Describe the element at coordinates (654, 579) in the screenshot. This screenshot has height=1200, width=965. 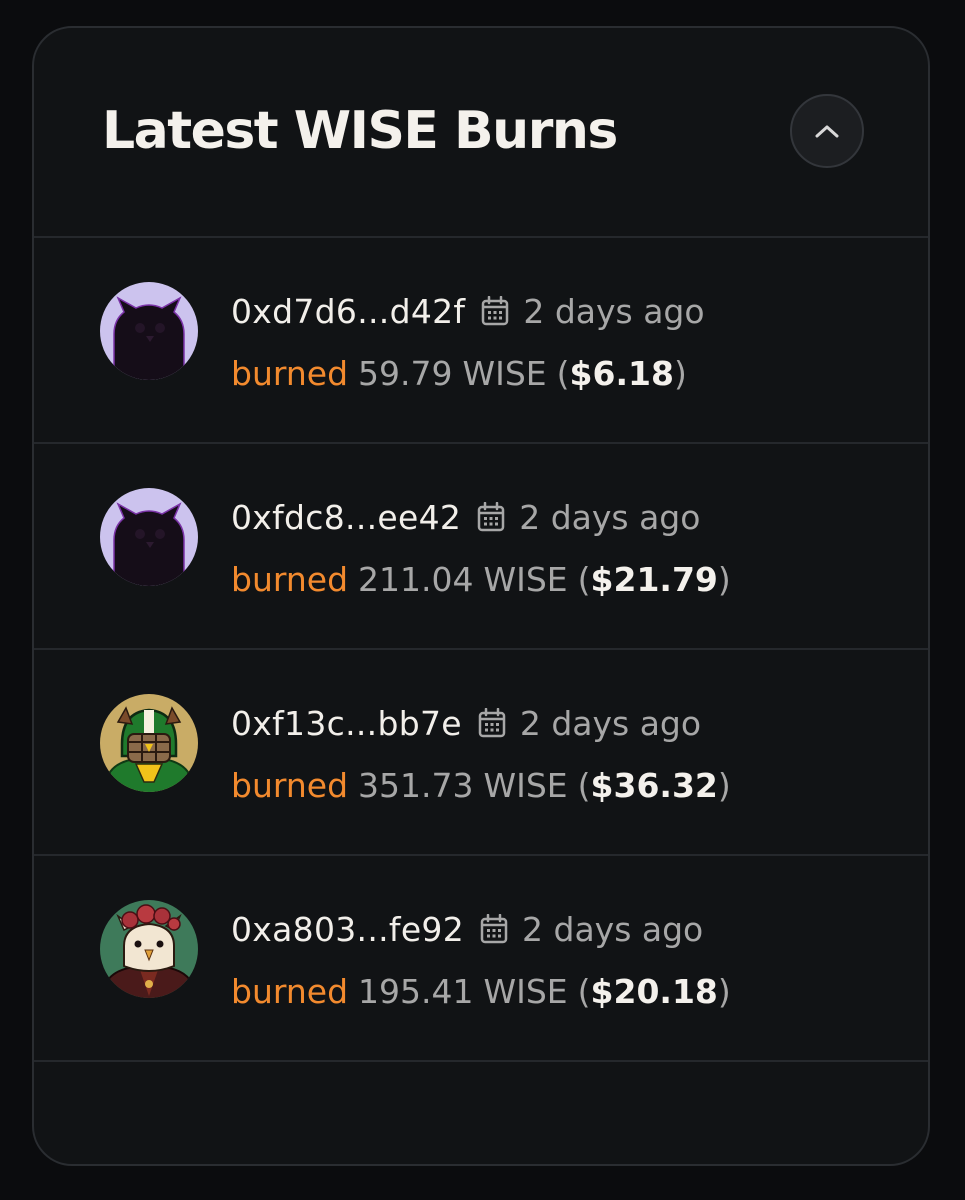
I see `usd-value: $21.79` at that location.